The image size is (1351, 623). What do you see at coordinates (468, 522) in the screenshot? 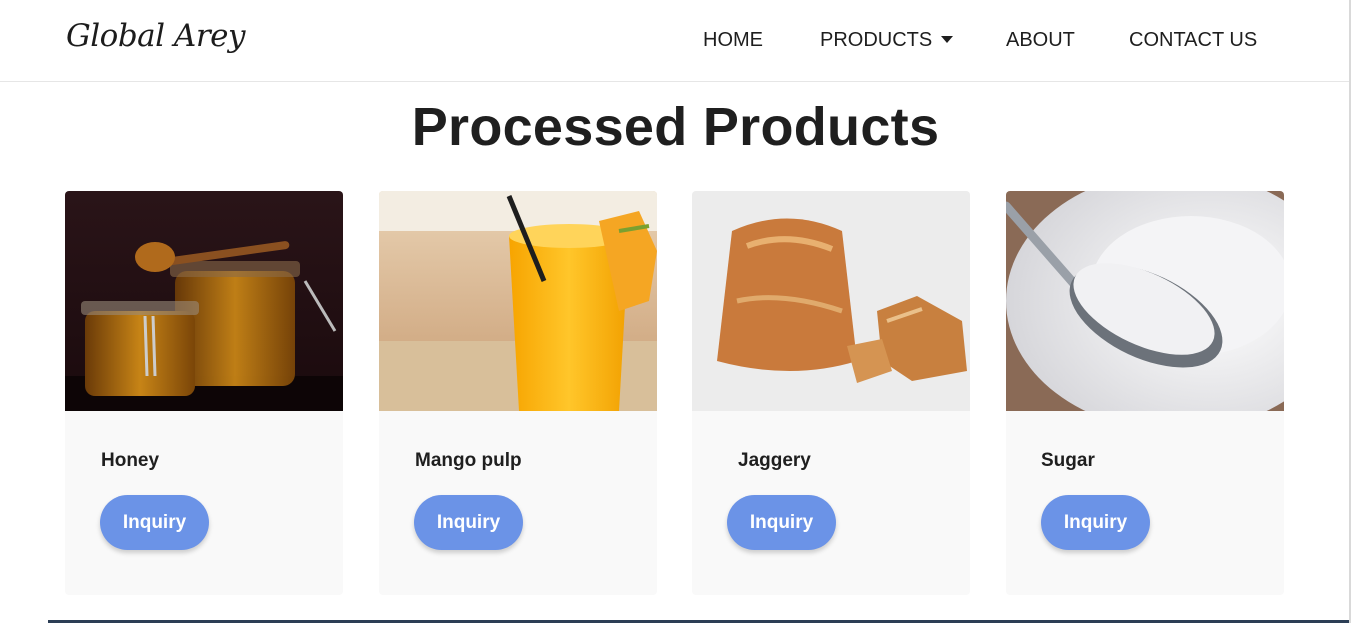
I see `inquiry-button-mango-pulp: Inquiry` at bounding box center [468, 522].